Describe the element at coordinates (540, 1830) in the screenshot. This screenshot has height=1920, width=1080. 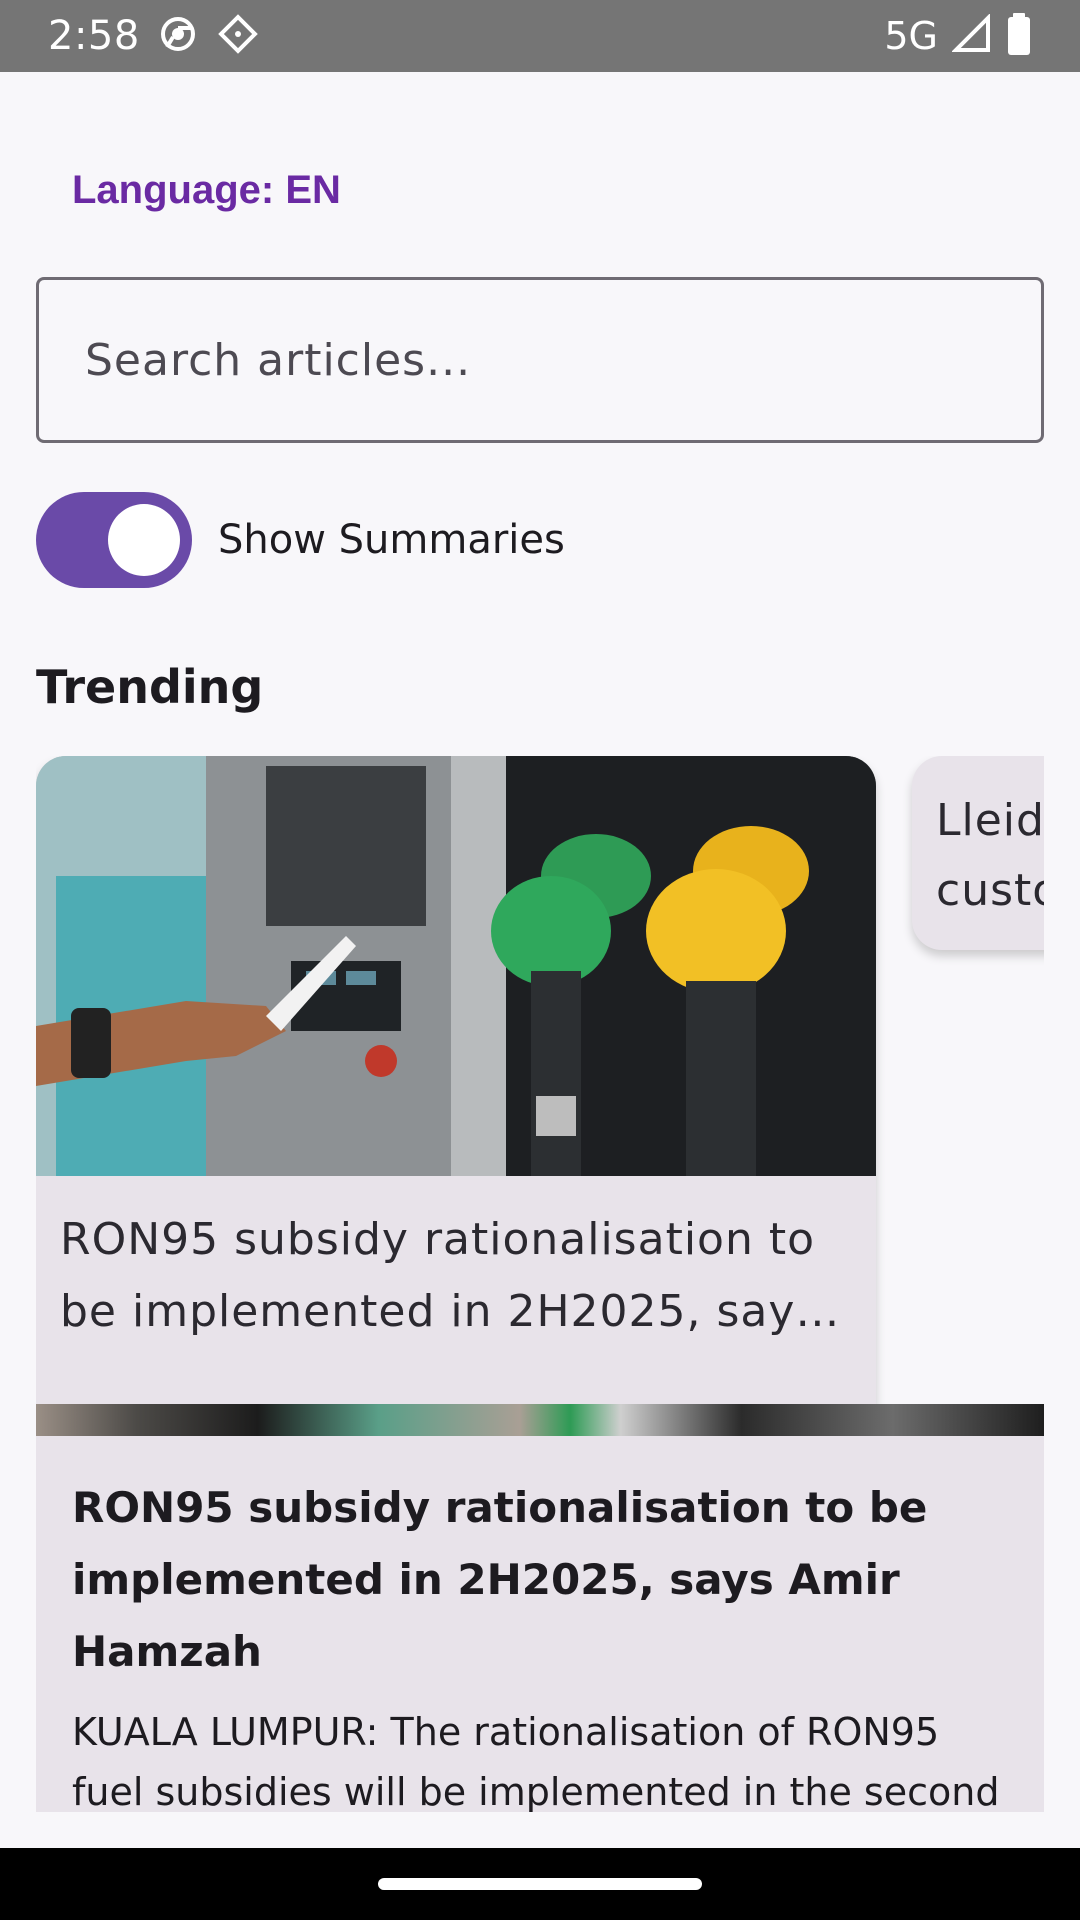
I see `bottom-spacer` at that location.